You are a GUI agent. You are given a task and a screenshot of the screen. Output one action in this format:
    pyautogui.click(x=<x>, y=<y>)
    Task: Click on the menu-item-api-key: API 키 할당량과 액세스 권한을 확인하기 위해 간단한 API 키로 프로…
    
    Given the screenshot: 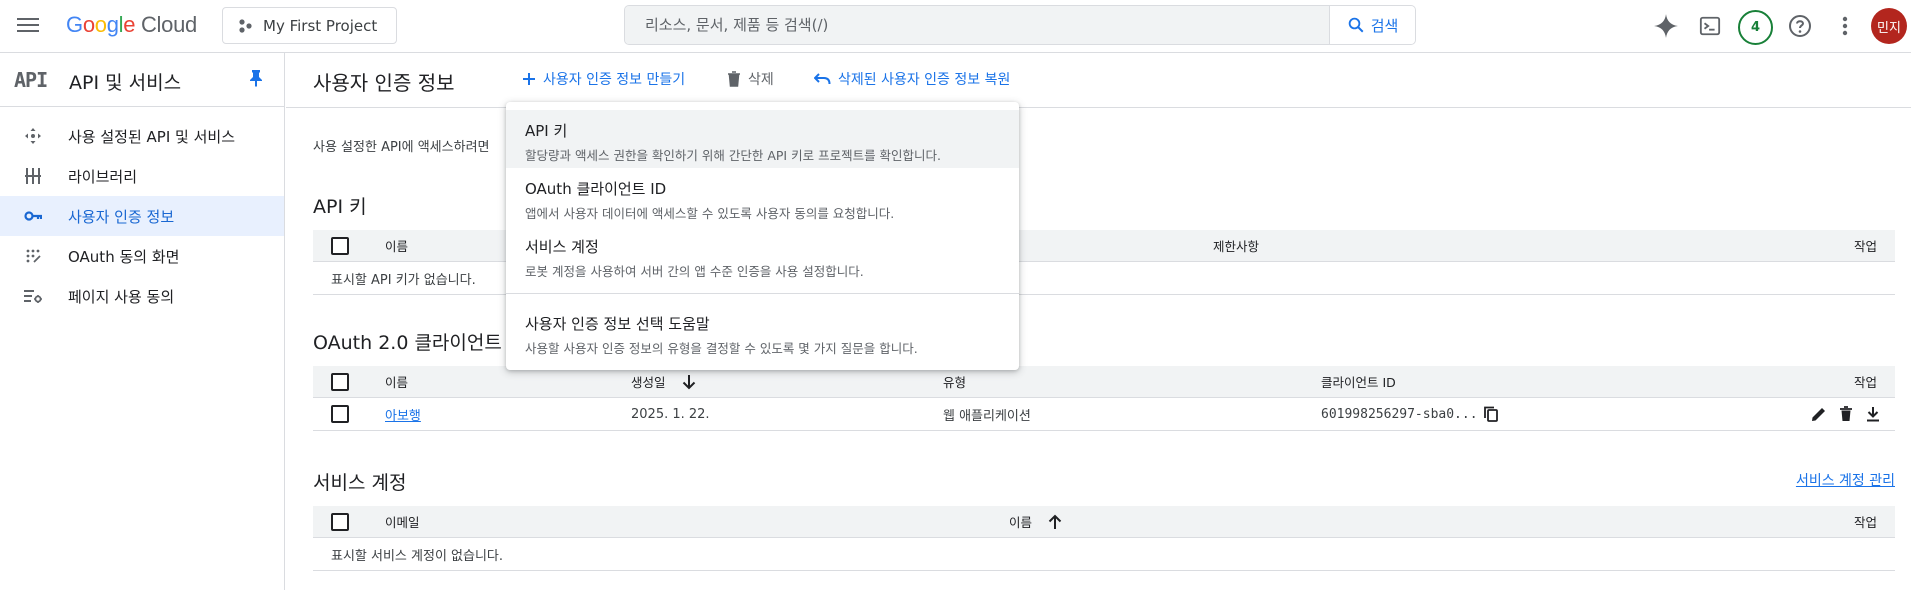 What is the action you would take?
    pyautogui.click(x=762, y=139)
    